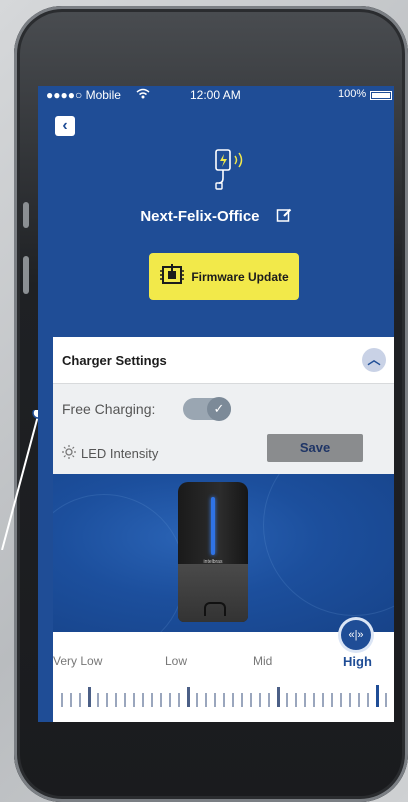  I want to click on ev-charger-icon, so click(232, 172).